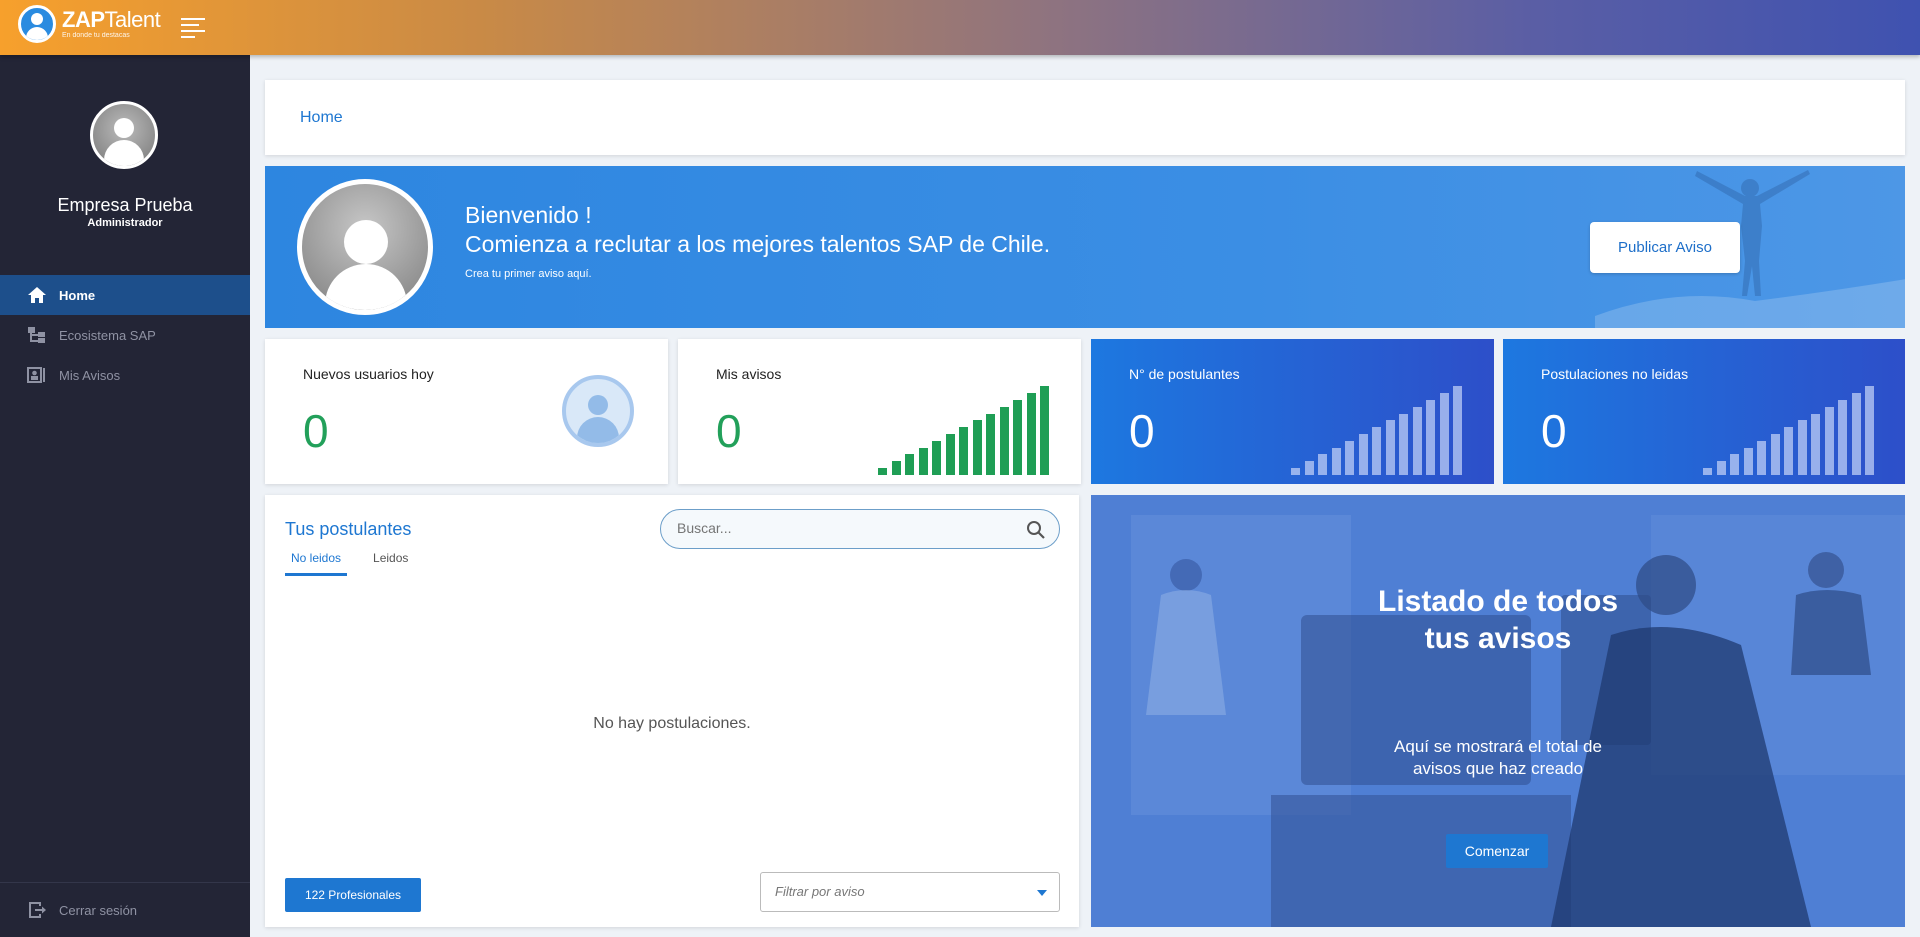 This screenshot has height=937, width=1920. Describe the element at coordinates (1498, 601) in the screenshot. I see `promo-title-line: Listado de todos` at that location.